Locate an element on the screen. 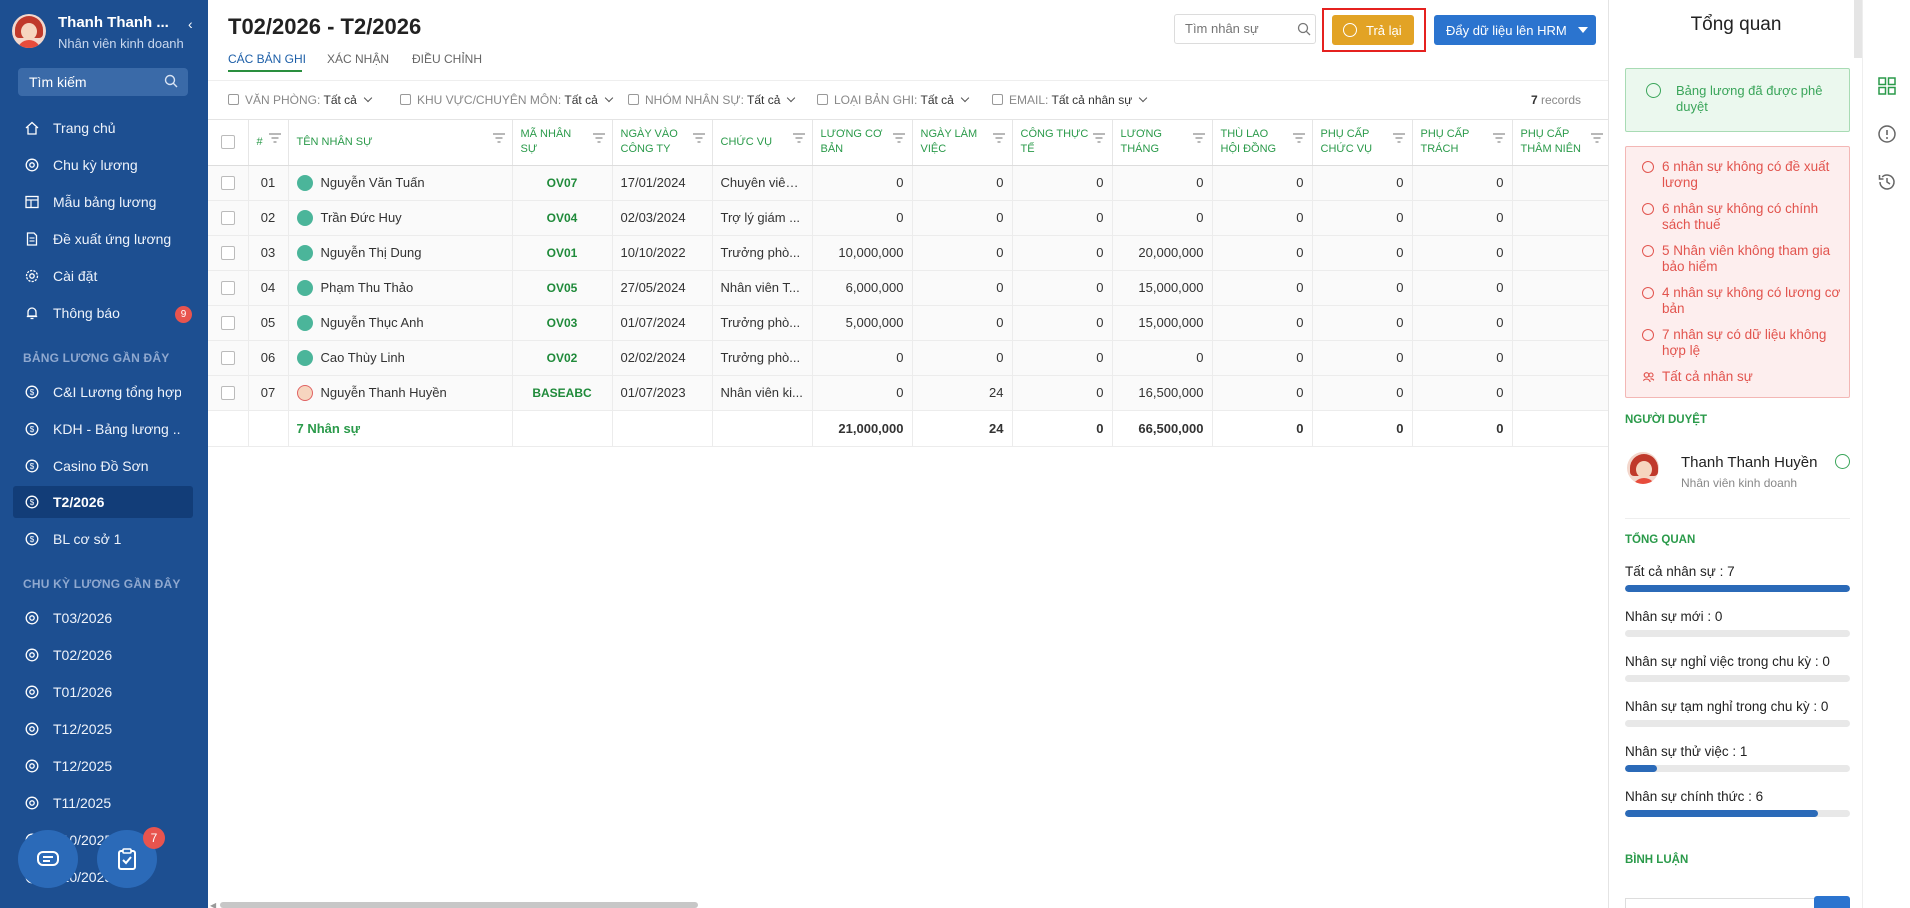 This screenshot has width=1910, height=908. staff-search-input is located at coordinates (1240, 28).